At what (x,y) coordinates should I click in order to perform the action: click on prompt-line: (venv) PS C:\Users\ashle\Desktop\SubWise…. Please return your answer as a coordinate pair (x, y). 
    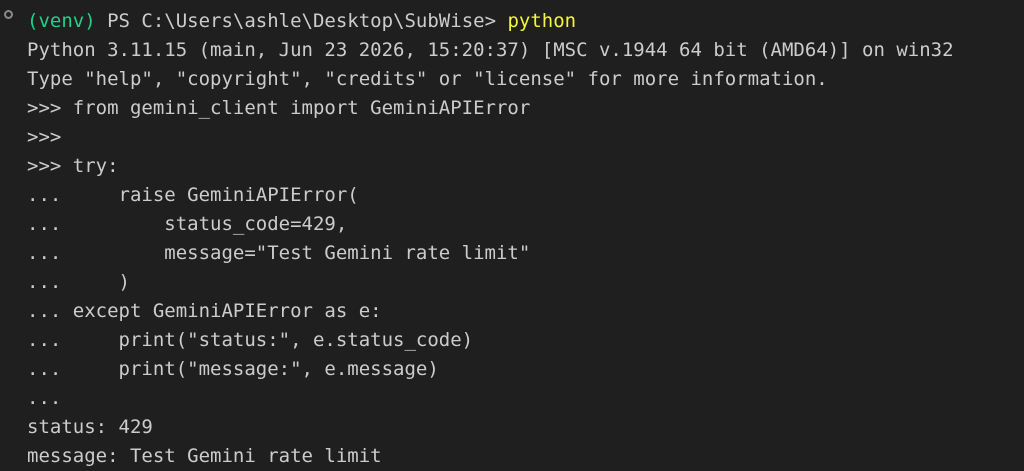
    Looking at the image, I should click on (490, 21).